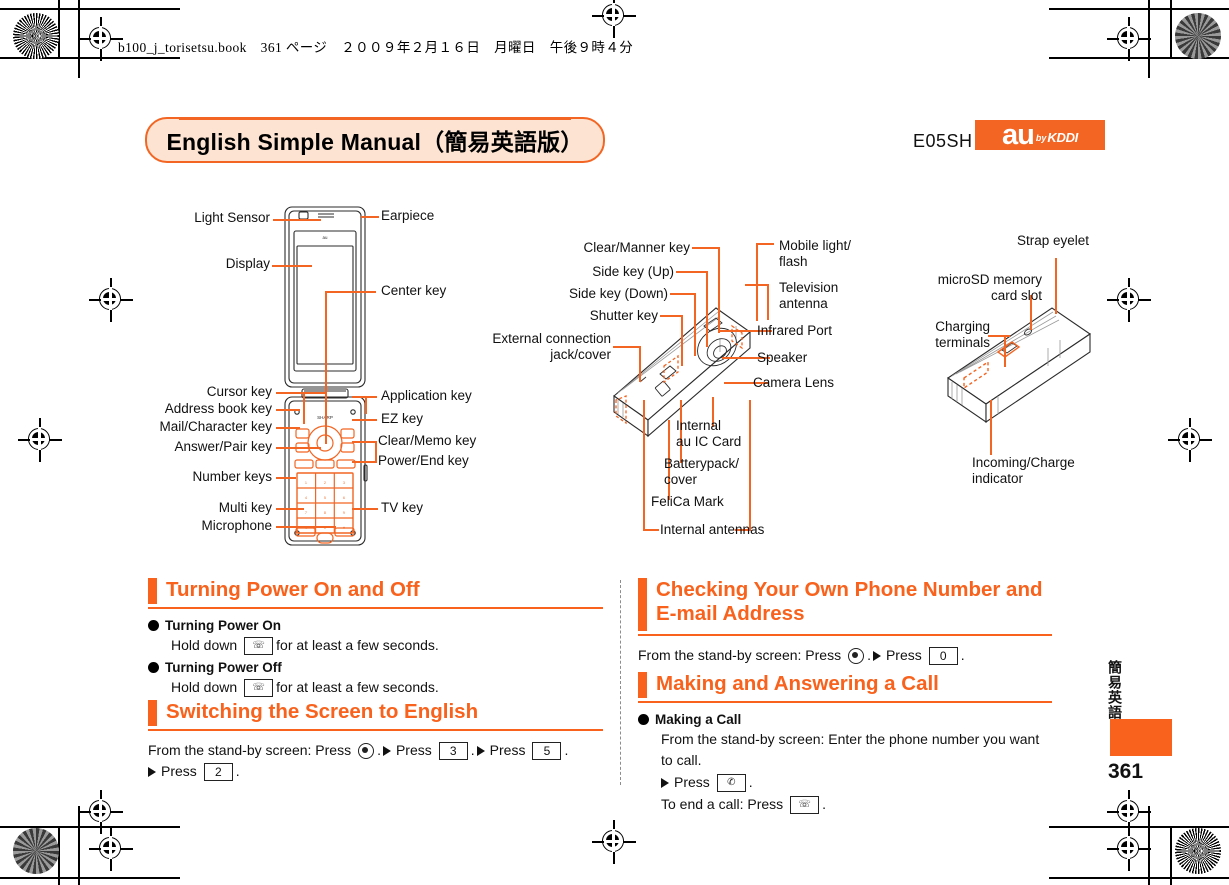  Describe the element at coordinates (794, 382) in the screenshot. I see `label-camera-lens: Camera Lens` at that location.